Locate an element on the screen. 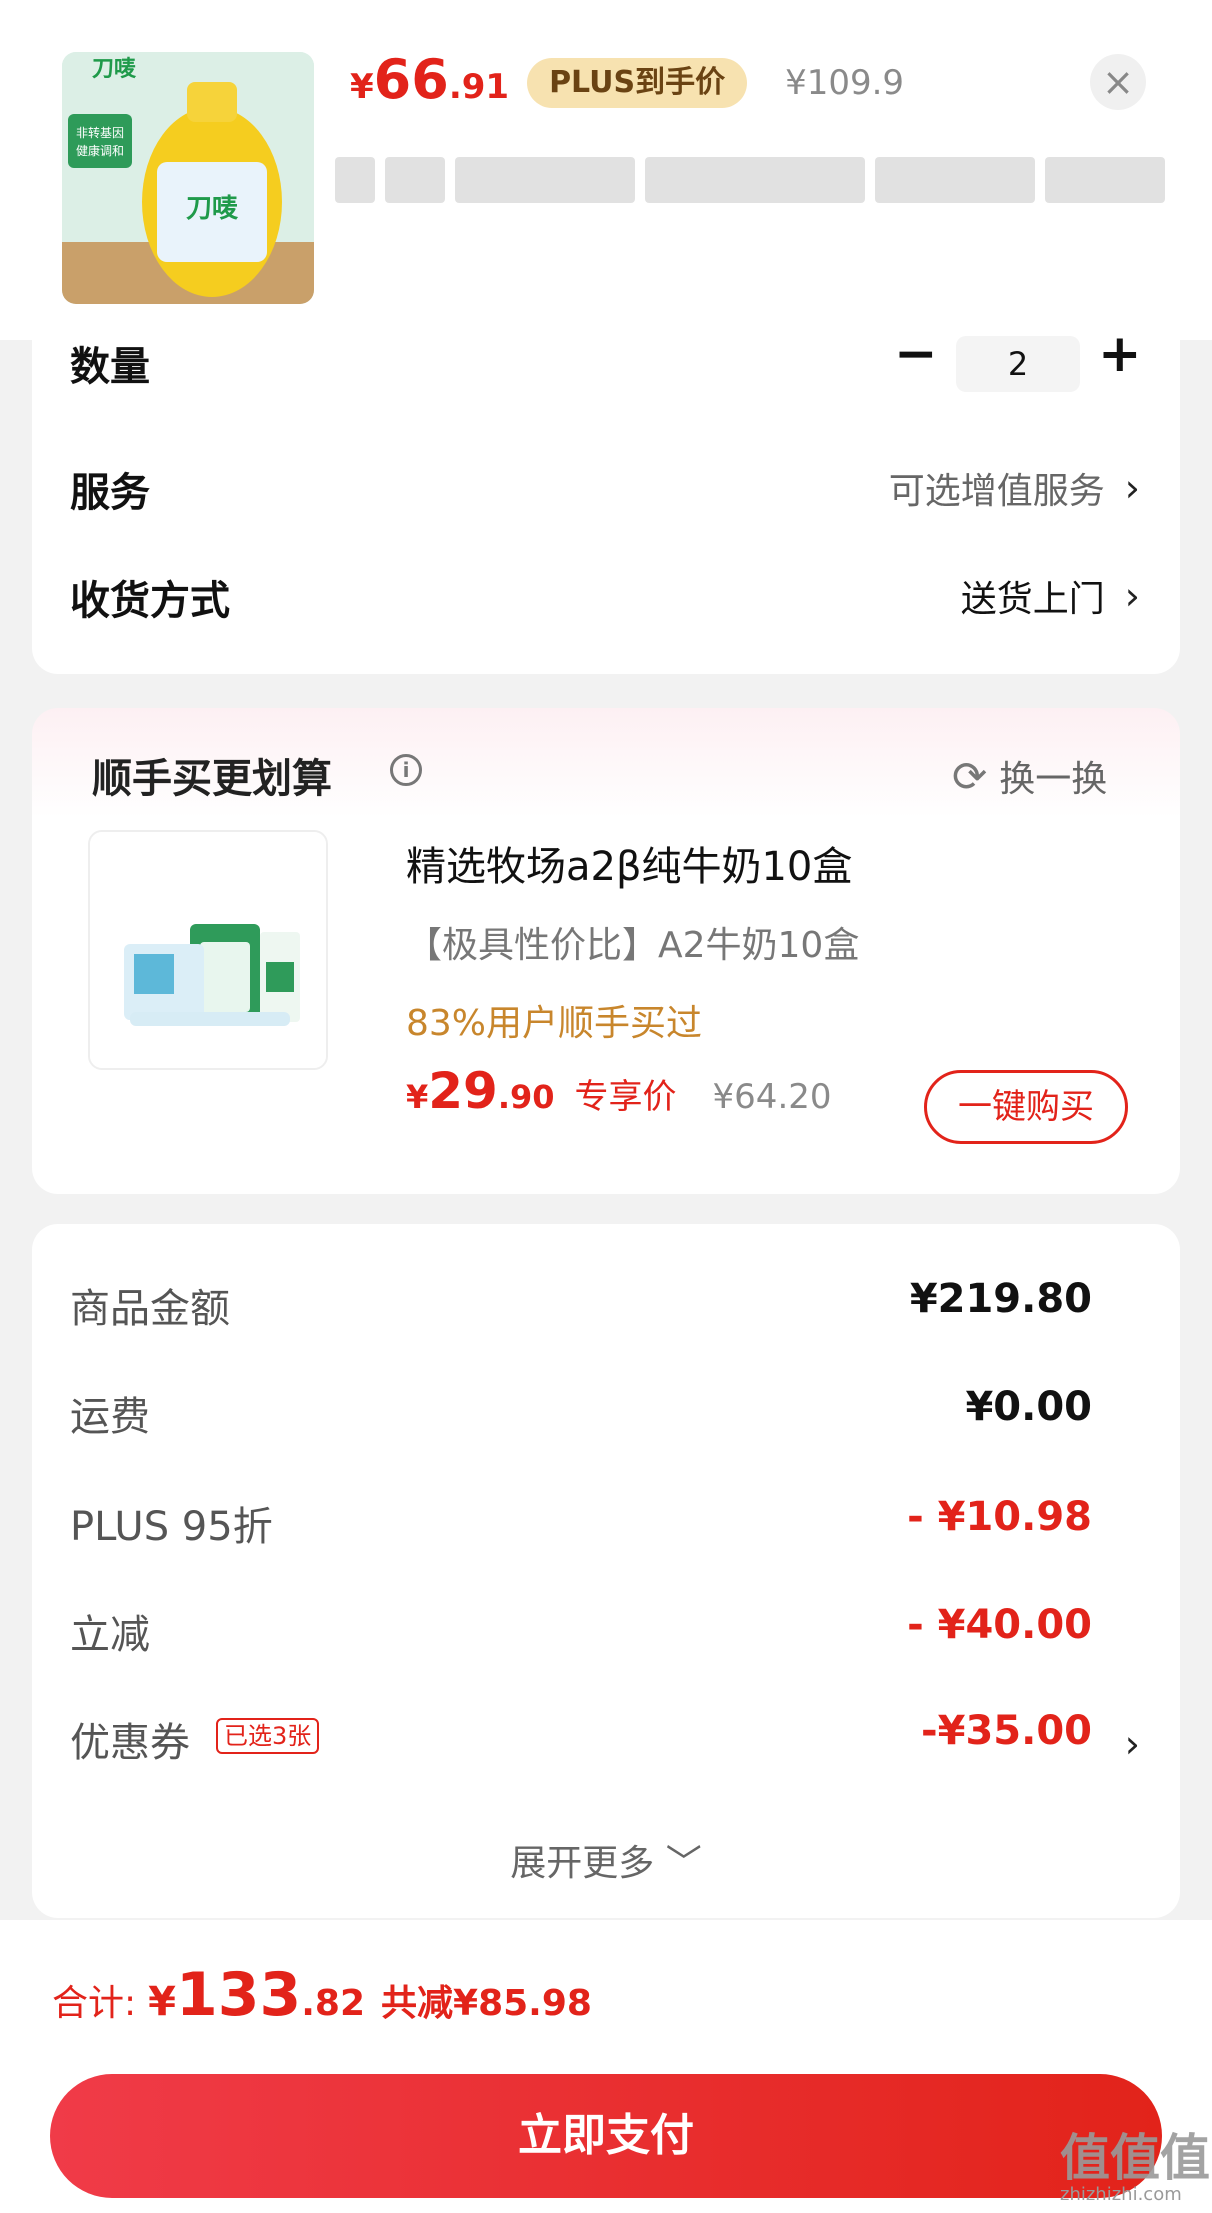 This screenshot has height=2213, width=1212. svg-text: 健康调和 is located at coordinates (100, 150).